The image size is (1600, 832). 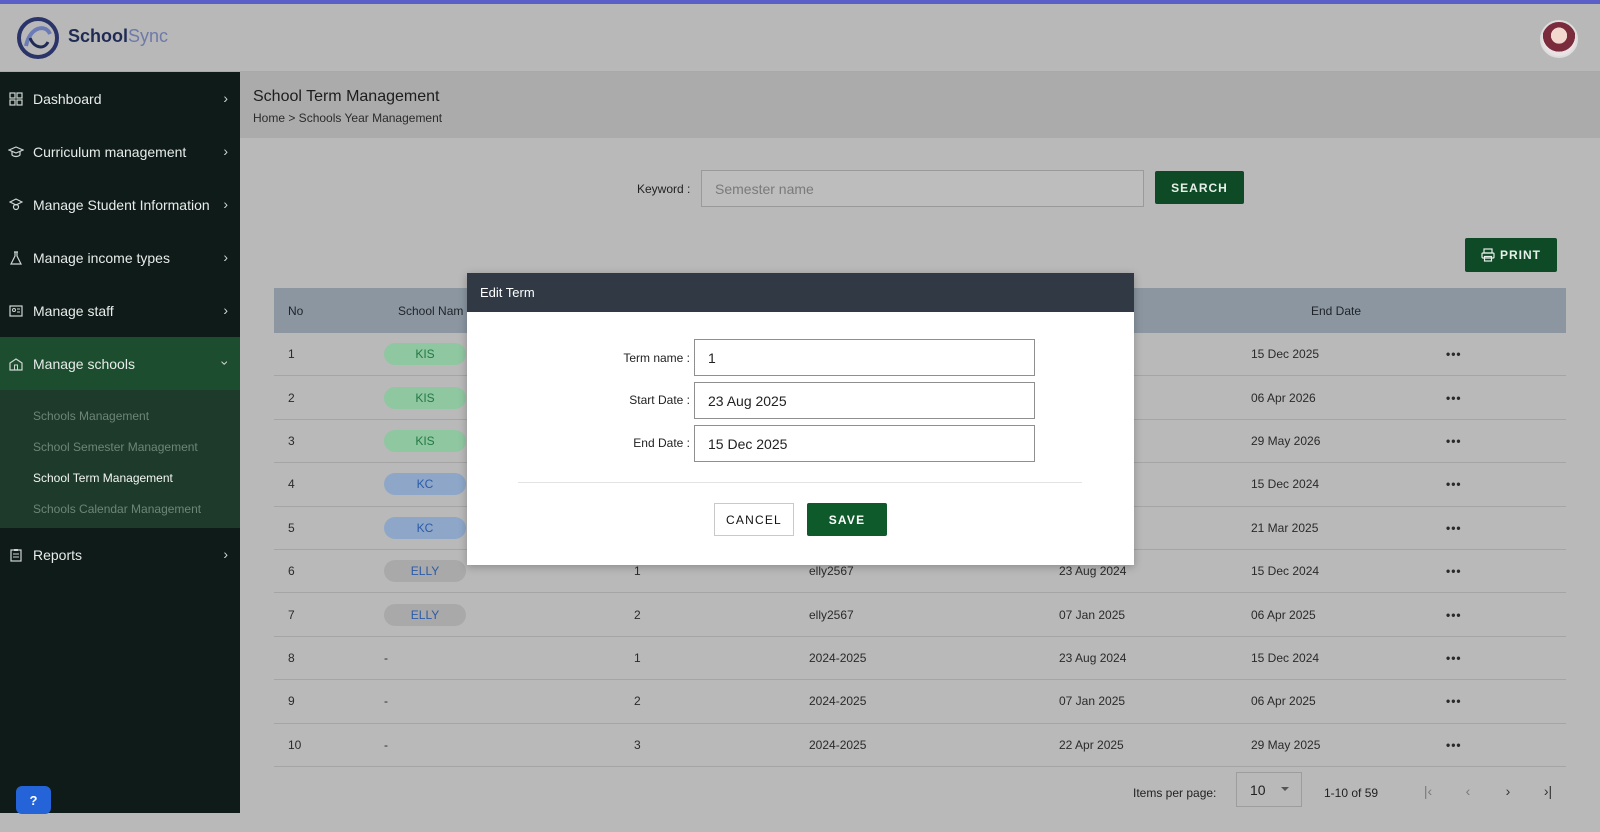 I want to click on previous-page-icon: ‹, so click(x=1468, y=791).